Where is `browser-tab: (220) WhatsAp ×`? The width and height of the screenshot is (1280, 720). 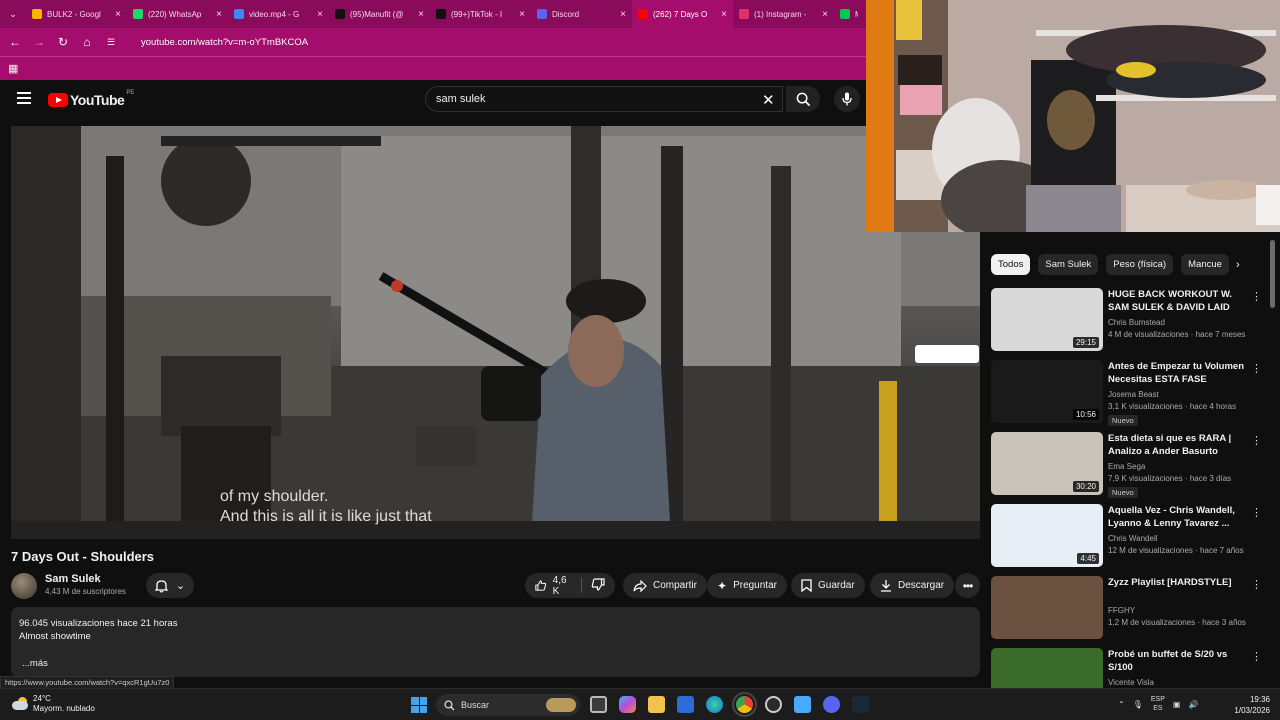 browser-tab: (220) WhatsAp × is located at coordinates (177, 14).